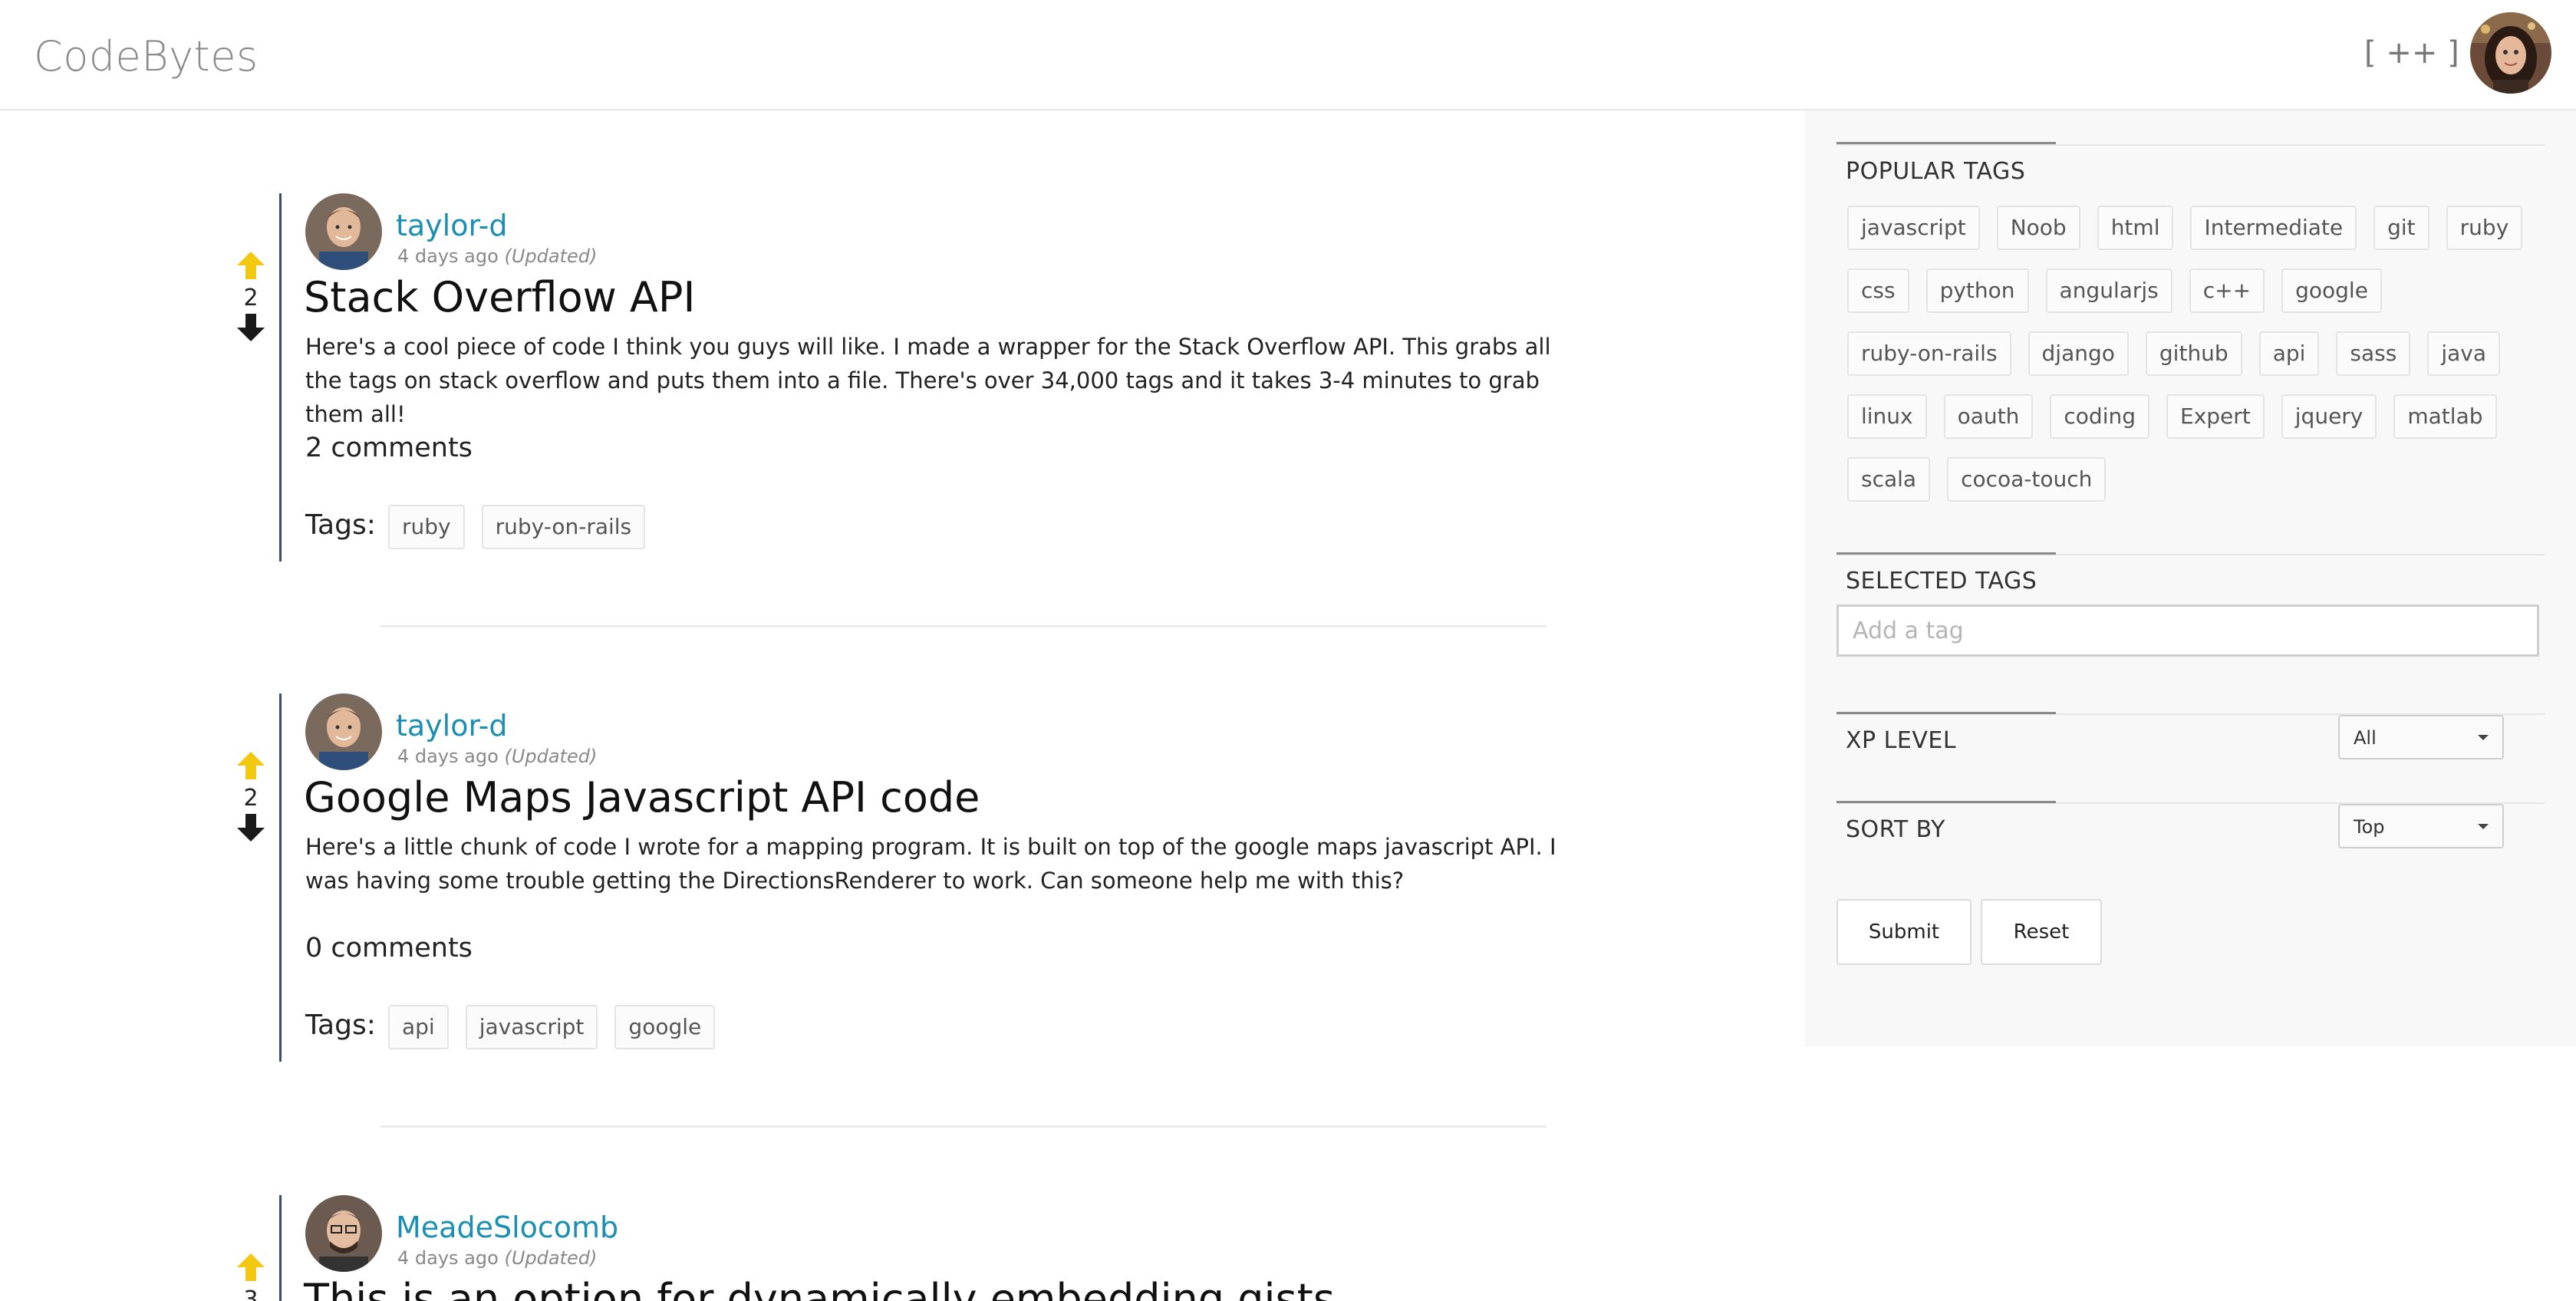 The width and height of the screenshot is (2576, 1301). I want to click on post-tag: javascript, so click(531, 1027).